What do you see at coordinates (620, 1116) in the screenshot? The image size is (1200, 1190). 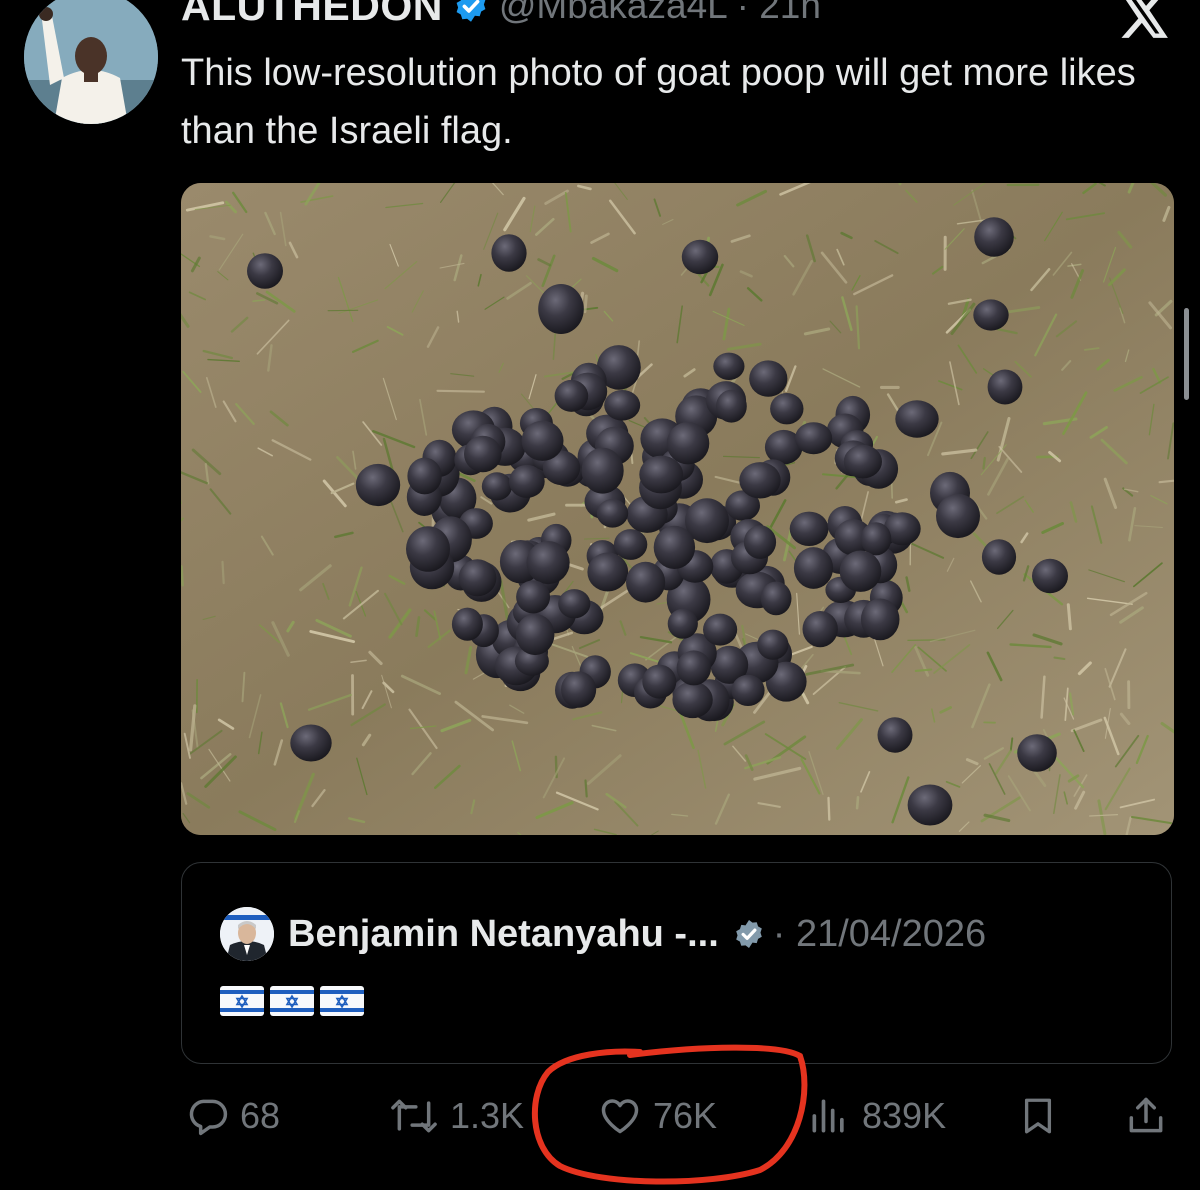 I see `heart-icon` at bounding box center [620, 1116].